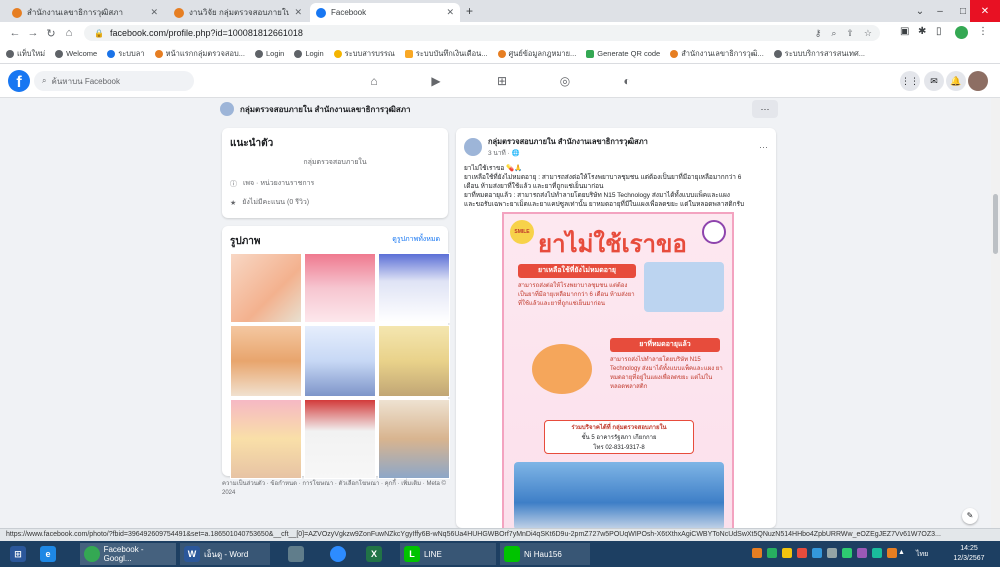 The height and width of the screenshot is (567, 1000). I want to click on contact-line: ร่วมบริจาคได้ที่ กลุ่มตรวจสอบภายใน, so click(619, 428).